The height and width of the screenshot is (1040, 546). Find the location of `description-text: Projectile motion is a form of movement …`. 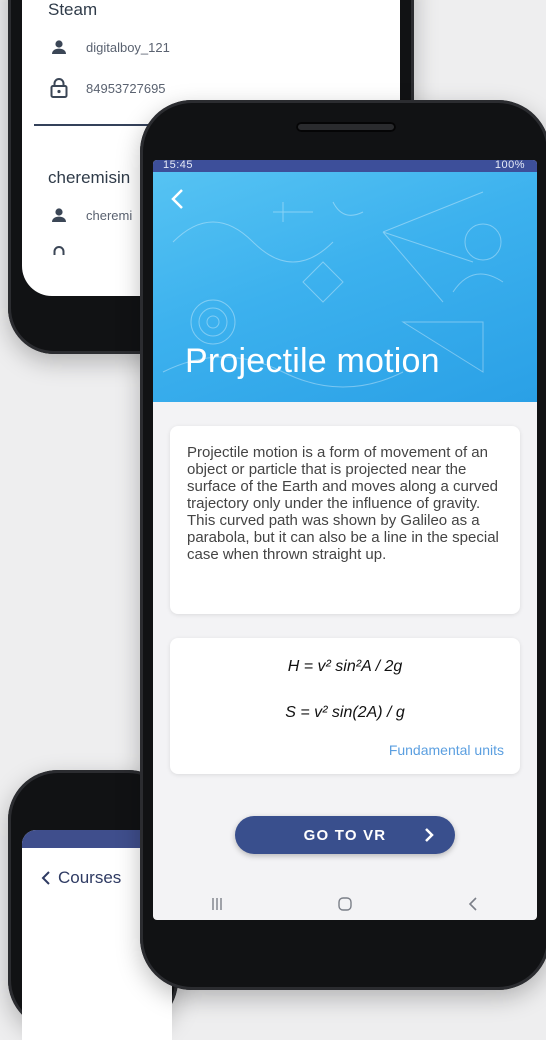

description-text: Projectile motion is a form of movement … is located at coordinates (343, 503).